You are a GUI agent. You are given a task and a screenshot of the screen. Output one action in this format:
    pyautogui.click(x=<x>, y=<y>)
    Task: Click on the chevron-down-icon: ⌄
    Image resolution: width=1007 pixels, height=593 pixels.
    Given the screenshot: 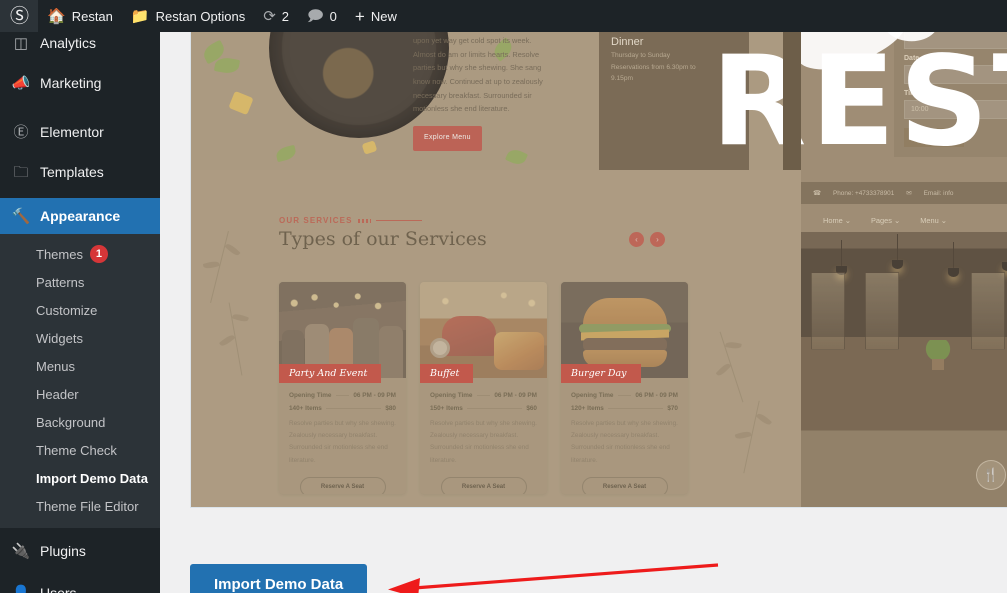 What is the action you would take?
    pyautogui.click(x=943, y=220)
    